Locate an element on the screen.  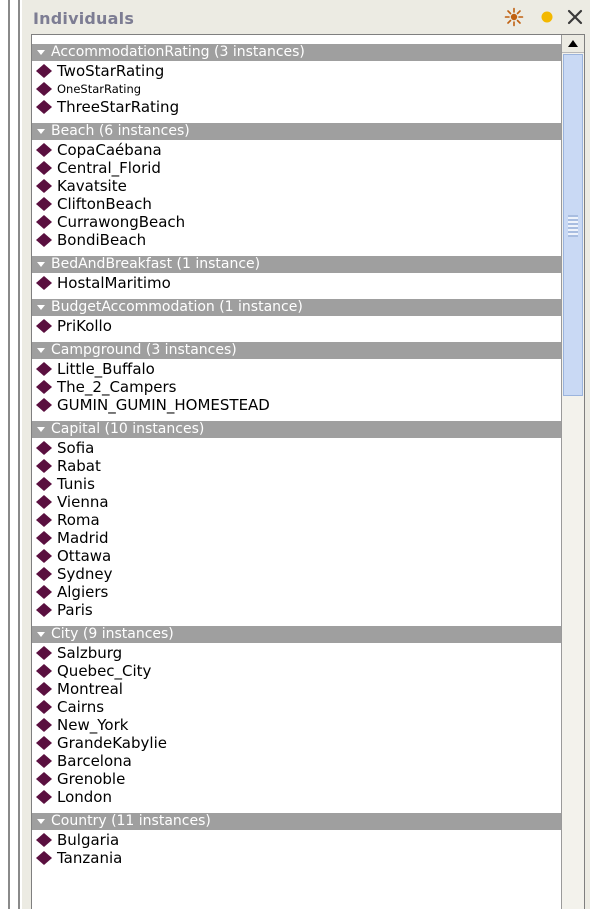
individual-list-item: HostalMaritimo is located at coordinates (296, 283).